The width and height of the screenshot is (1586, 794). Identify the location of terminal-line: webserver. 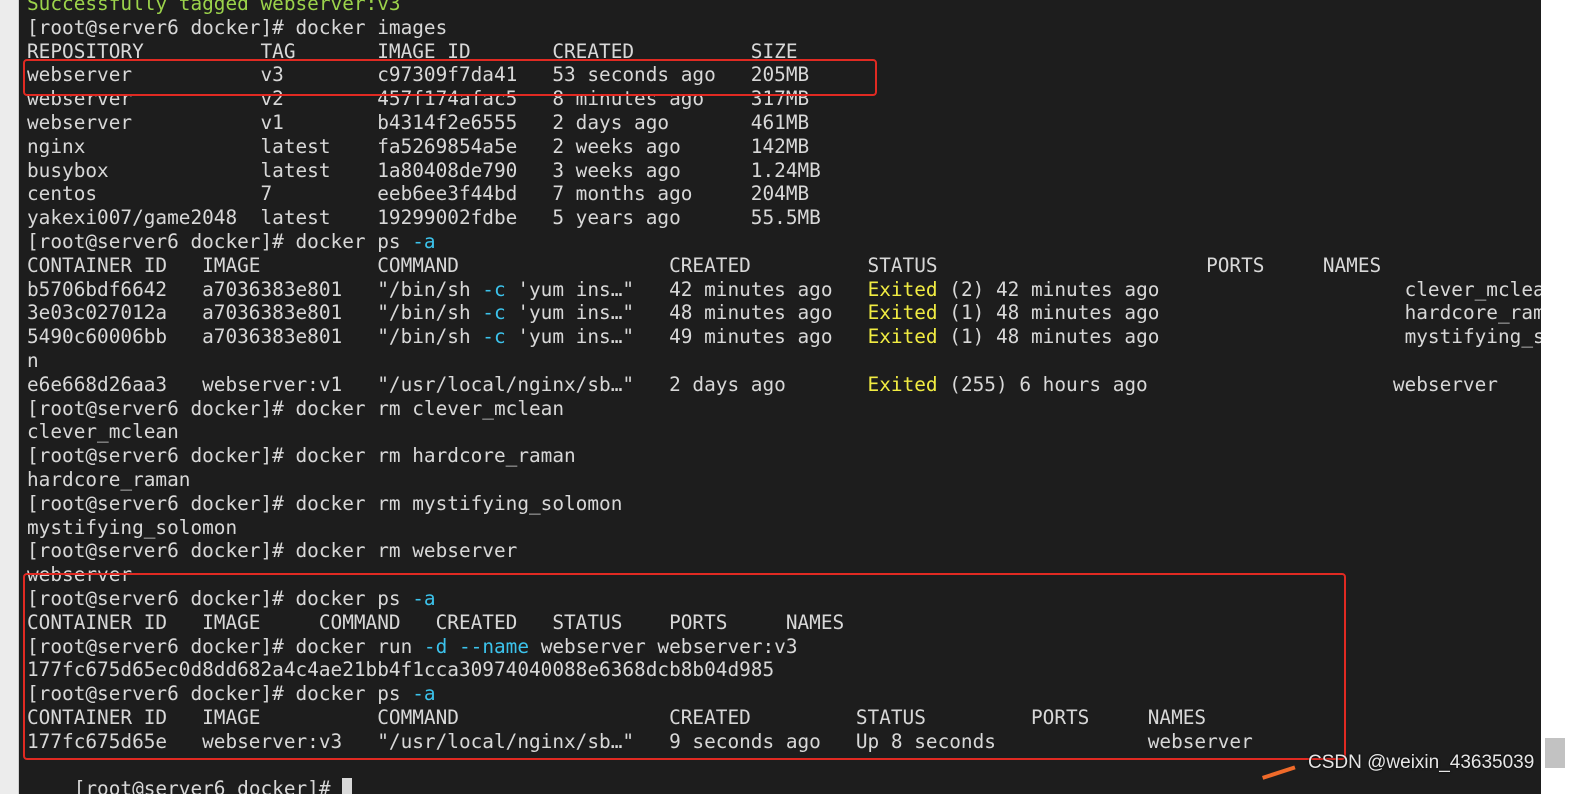
(79, 575).